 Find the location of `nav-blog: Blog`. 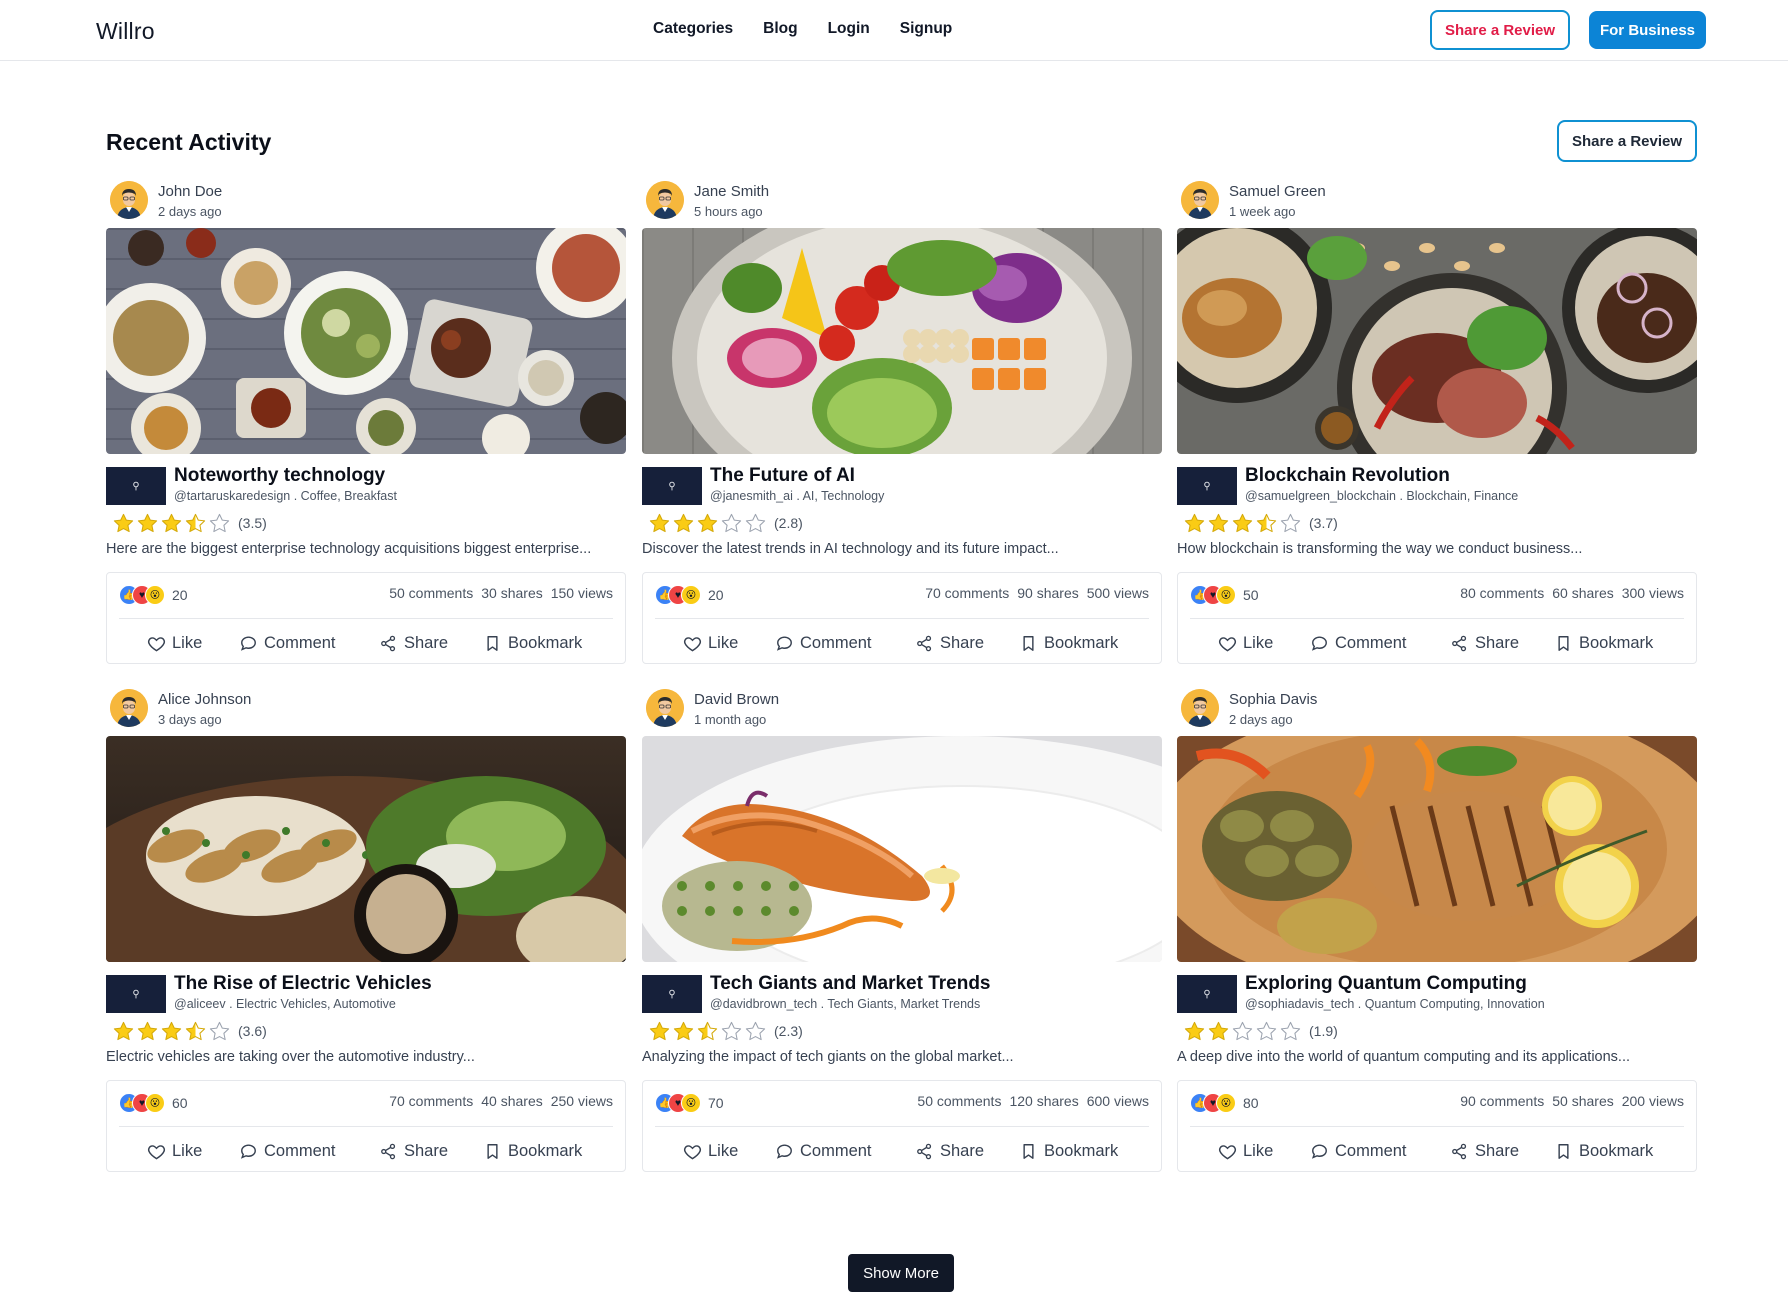

nav-blog: Blog is located at coordinates (780, 29).